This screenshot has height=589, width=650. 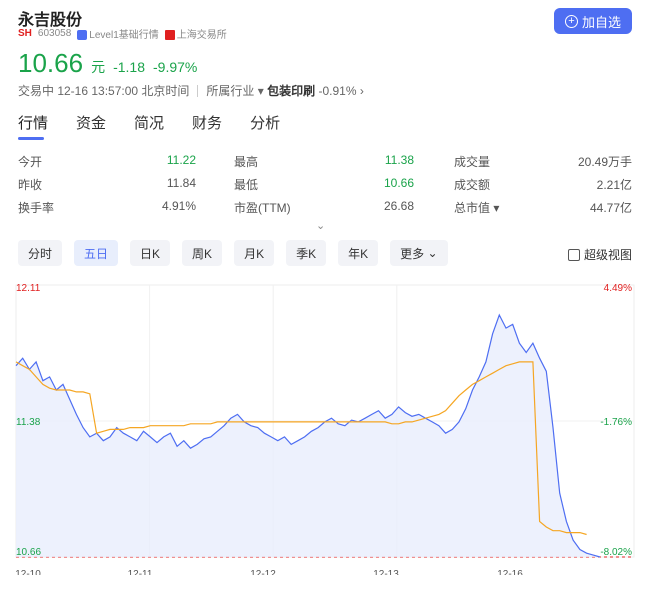 What do you see at coordinates (306, 253) in the screenshot?
I see `period-quarterly-k: 季K` at bounding box center [306, 253].